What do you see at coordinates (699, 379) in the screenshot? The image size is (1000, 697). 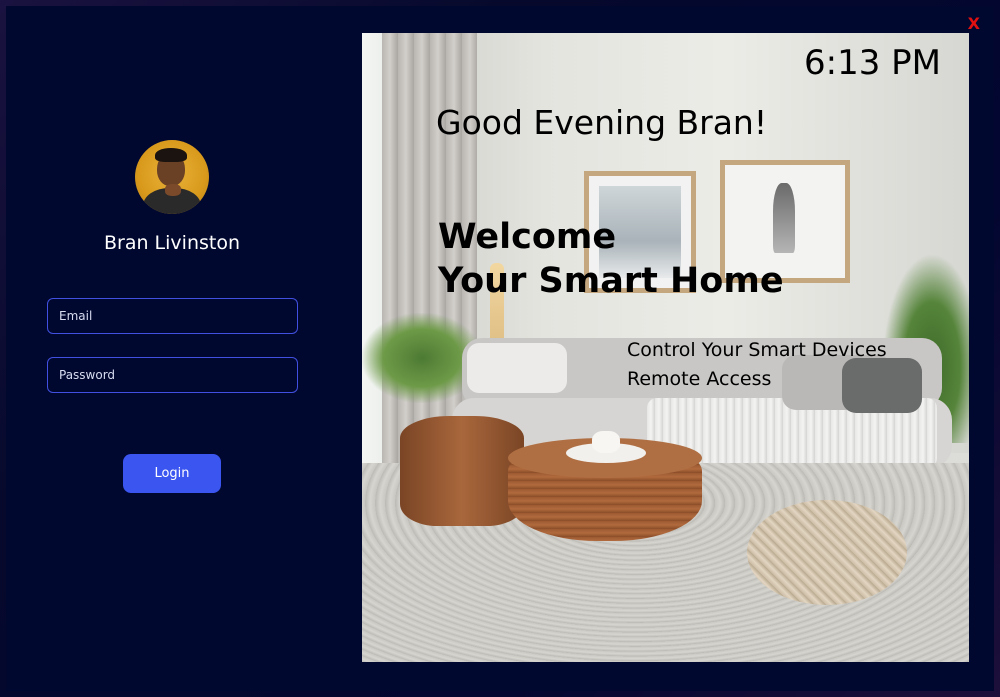 I see `feature-item: Remote Access` at bounding box center [699, 379].